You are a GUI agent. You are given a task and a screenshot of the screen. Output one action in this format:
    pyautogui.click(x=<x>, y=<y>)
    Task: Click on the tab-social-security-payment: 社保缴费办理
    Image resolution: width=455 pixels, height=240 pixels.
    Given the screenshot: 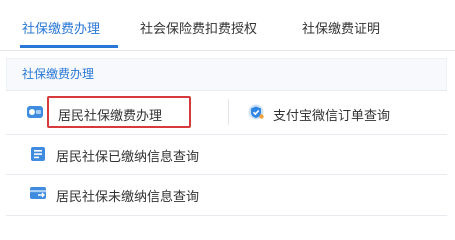 What is the action you would take?
    pyautogui.click(x=61, y=27)
    